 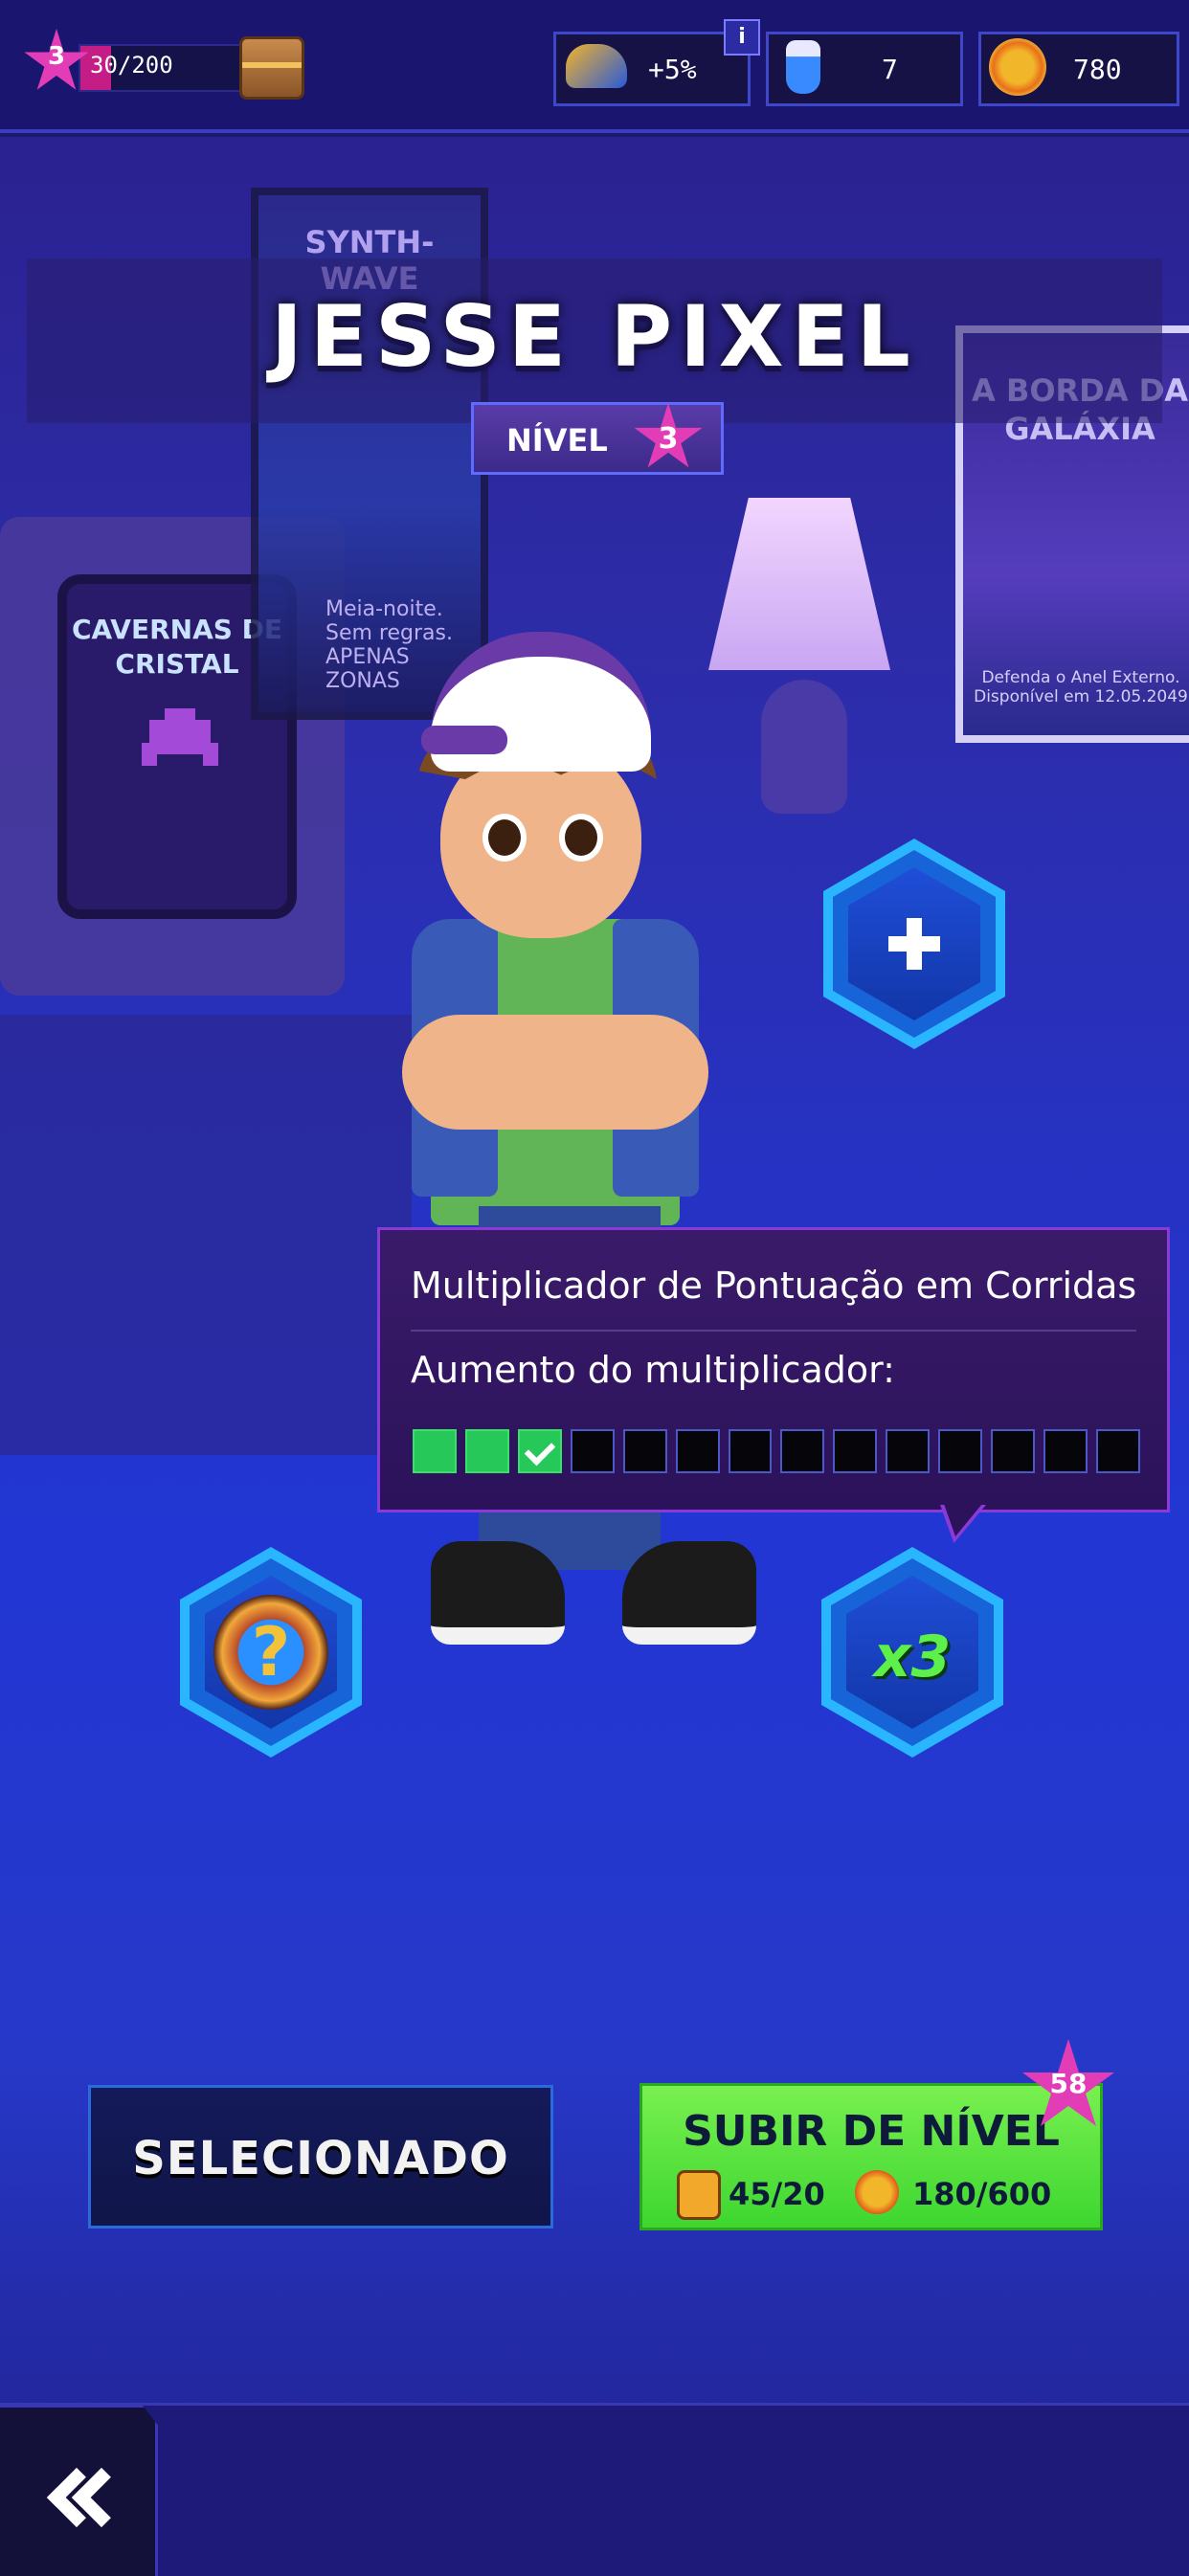 I want to click on x3-multiplier-icon: x3, so click(x=912, y=1658).